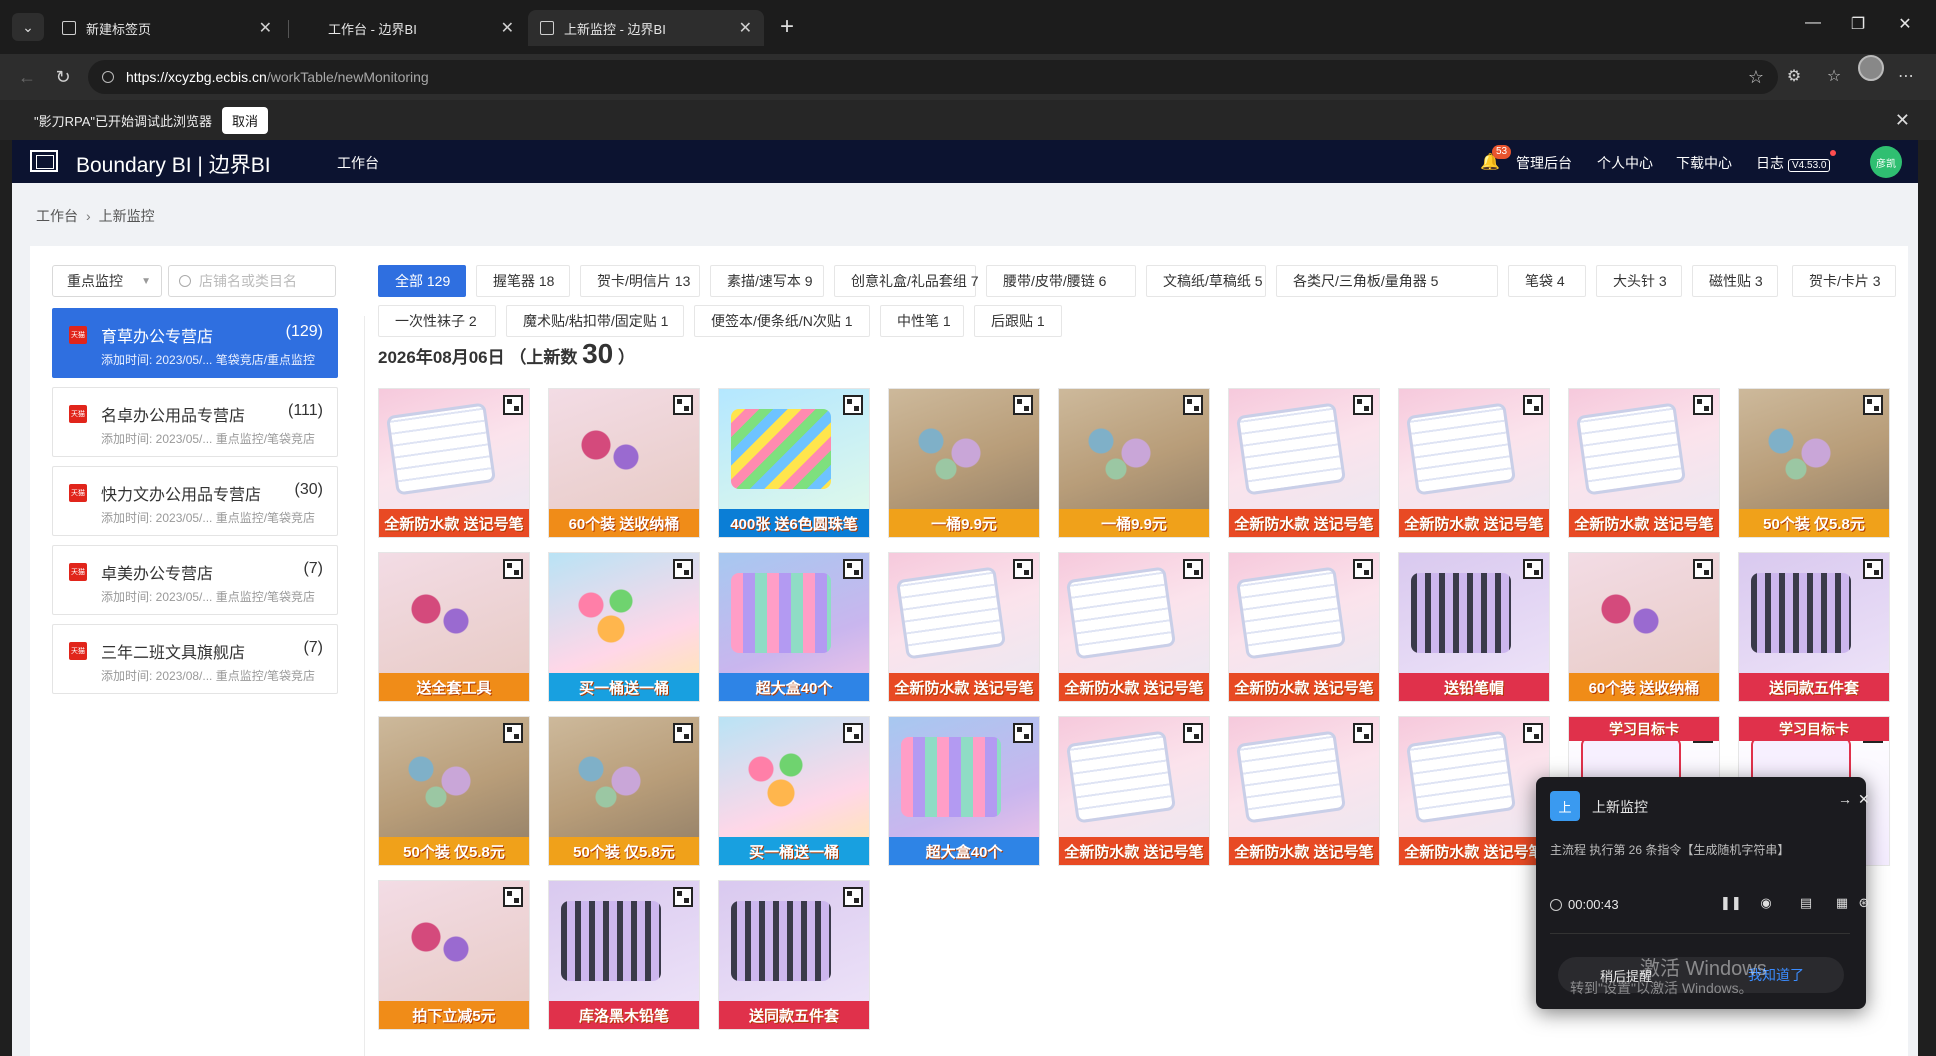 The width and height of the screenshot is (1936, 1056). Describe the element at coordinates (27, 77) in the screenshot. I see `back-arrow-icon: ←` at that location.